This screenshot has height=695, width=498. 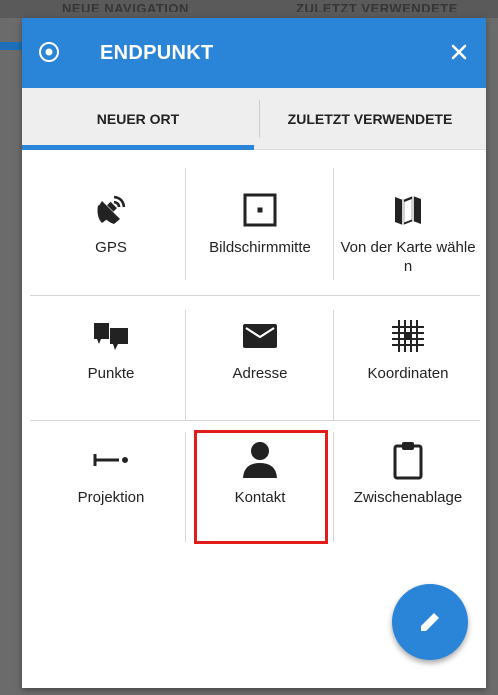 I want to click on tab-new-place: NEUER ORT, so click(x=138, y=119).